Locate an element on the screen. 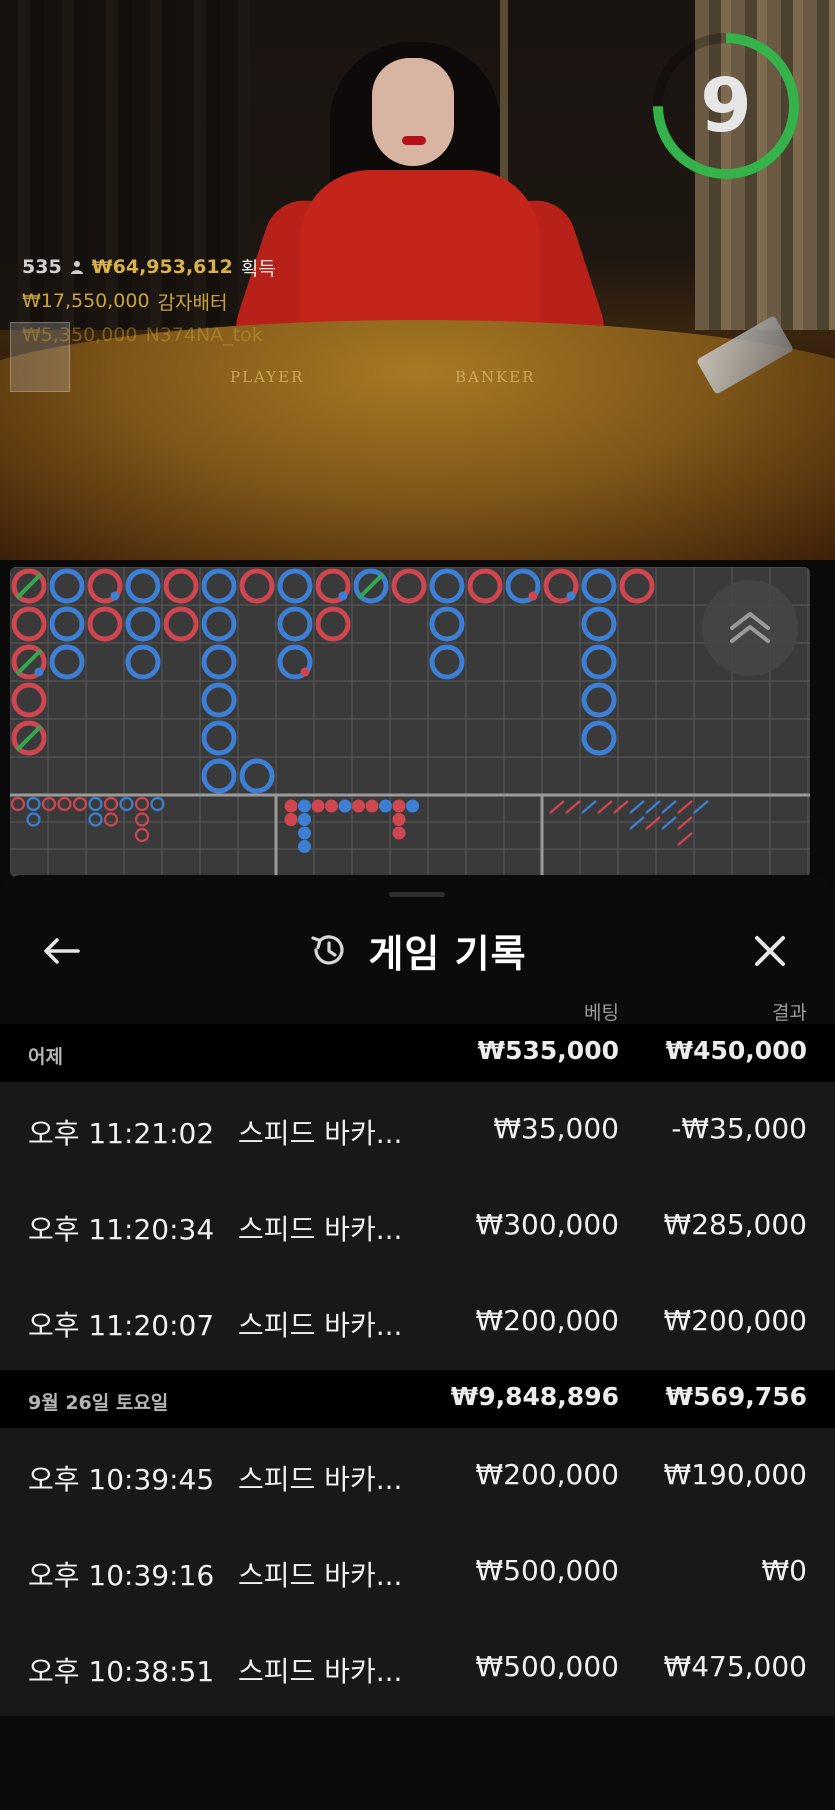 The width and height of the screenshot is (835, 1810). row-result: -₩35,000 is located at coordinates (739, 1128).